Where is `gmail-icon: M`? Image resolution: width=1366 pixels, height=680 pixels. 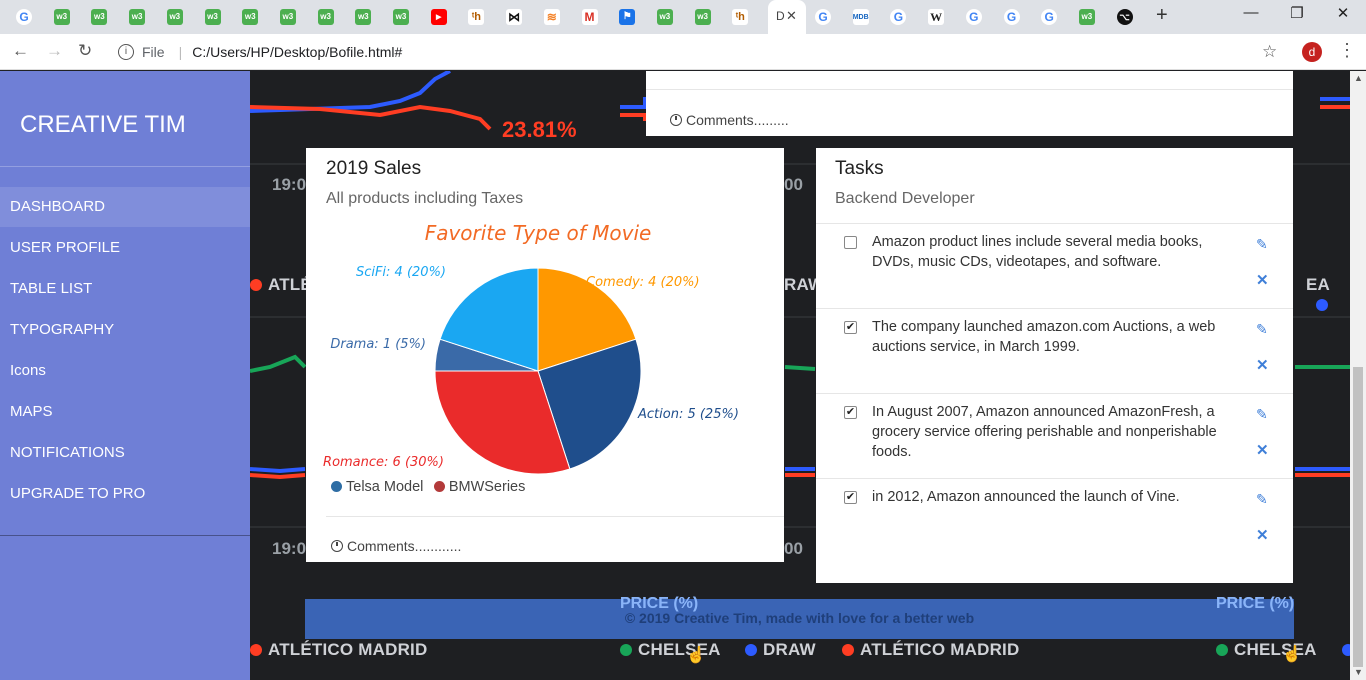 gmail-icon: M is located at coordinates (589, 17).